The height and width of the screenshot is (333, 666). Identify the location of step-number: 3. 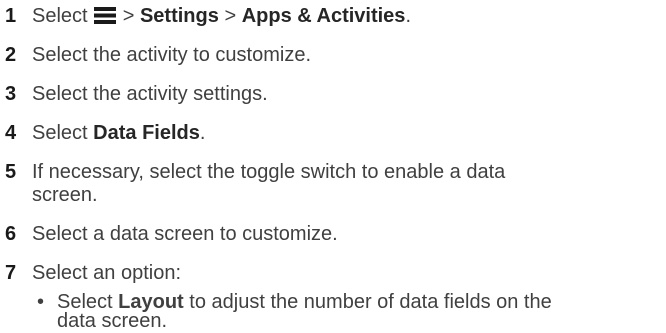
(11, 94).